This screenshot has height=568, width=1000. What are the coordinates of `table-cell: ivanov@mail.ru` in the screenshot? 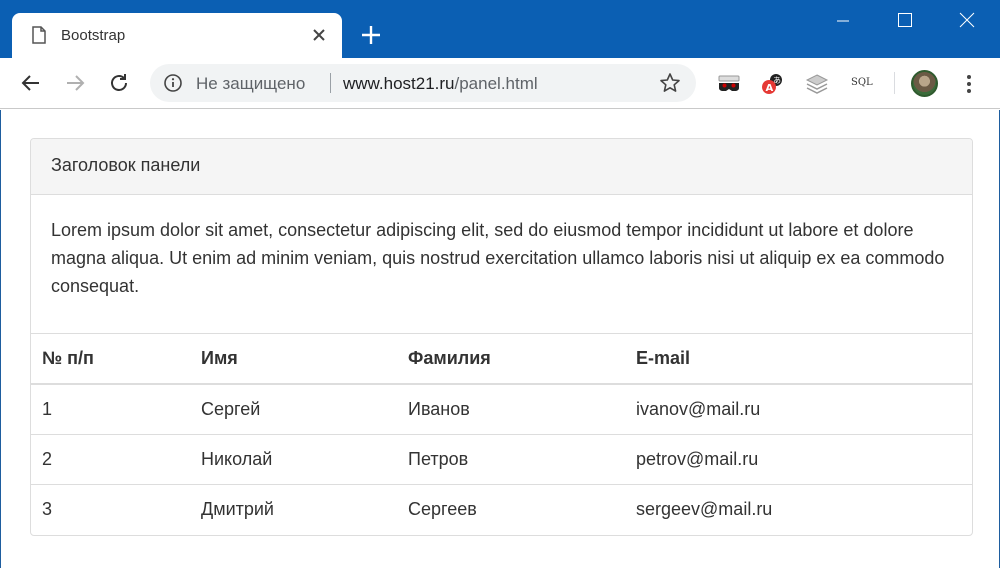 It's located at (698, 408).